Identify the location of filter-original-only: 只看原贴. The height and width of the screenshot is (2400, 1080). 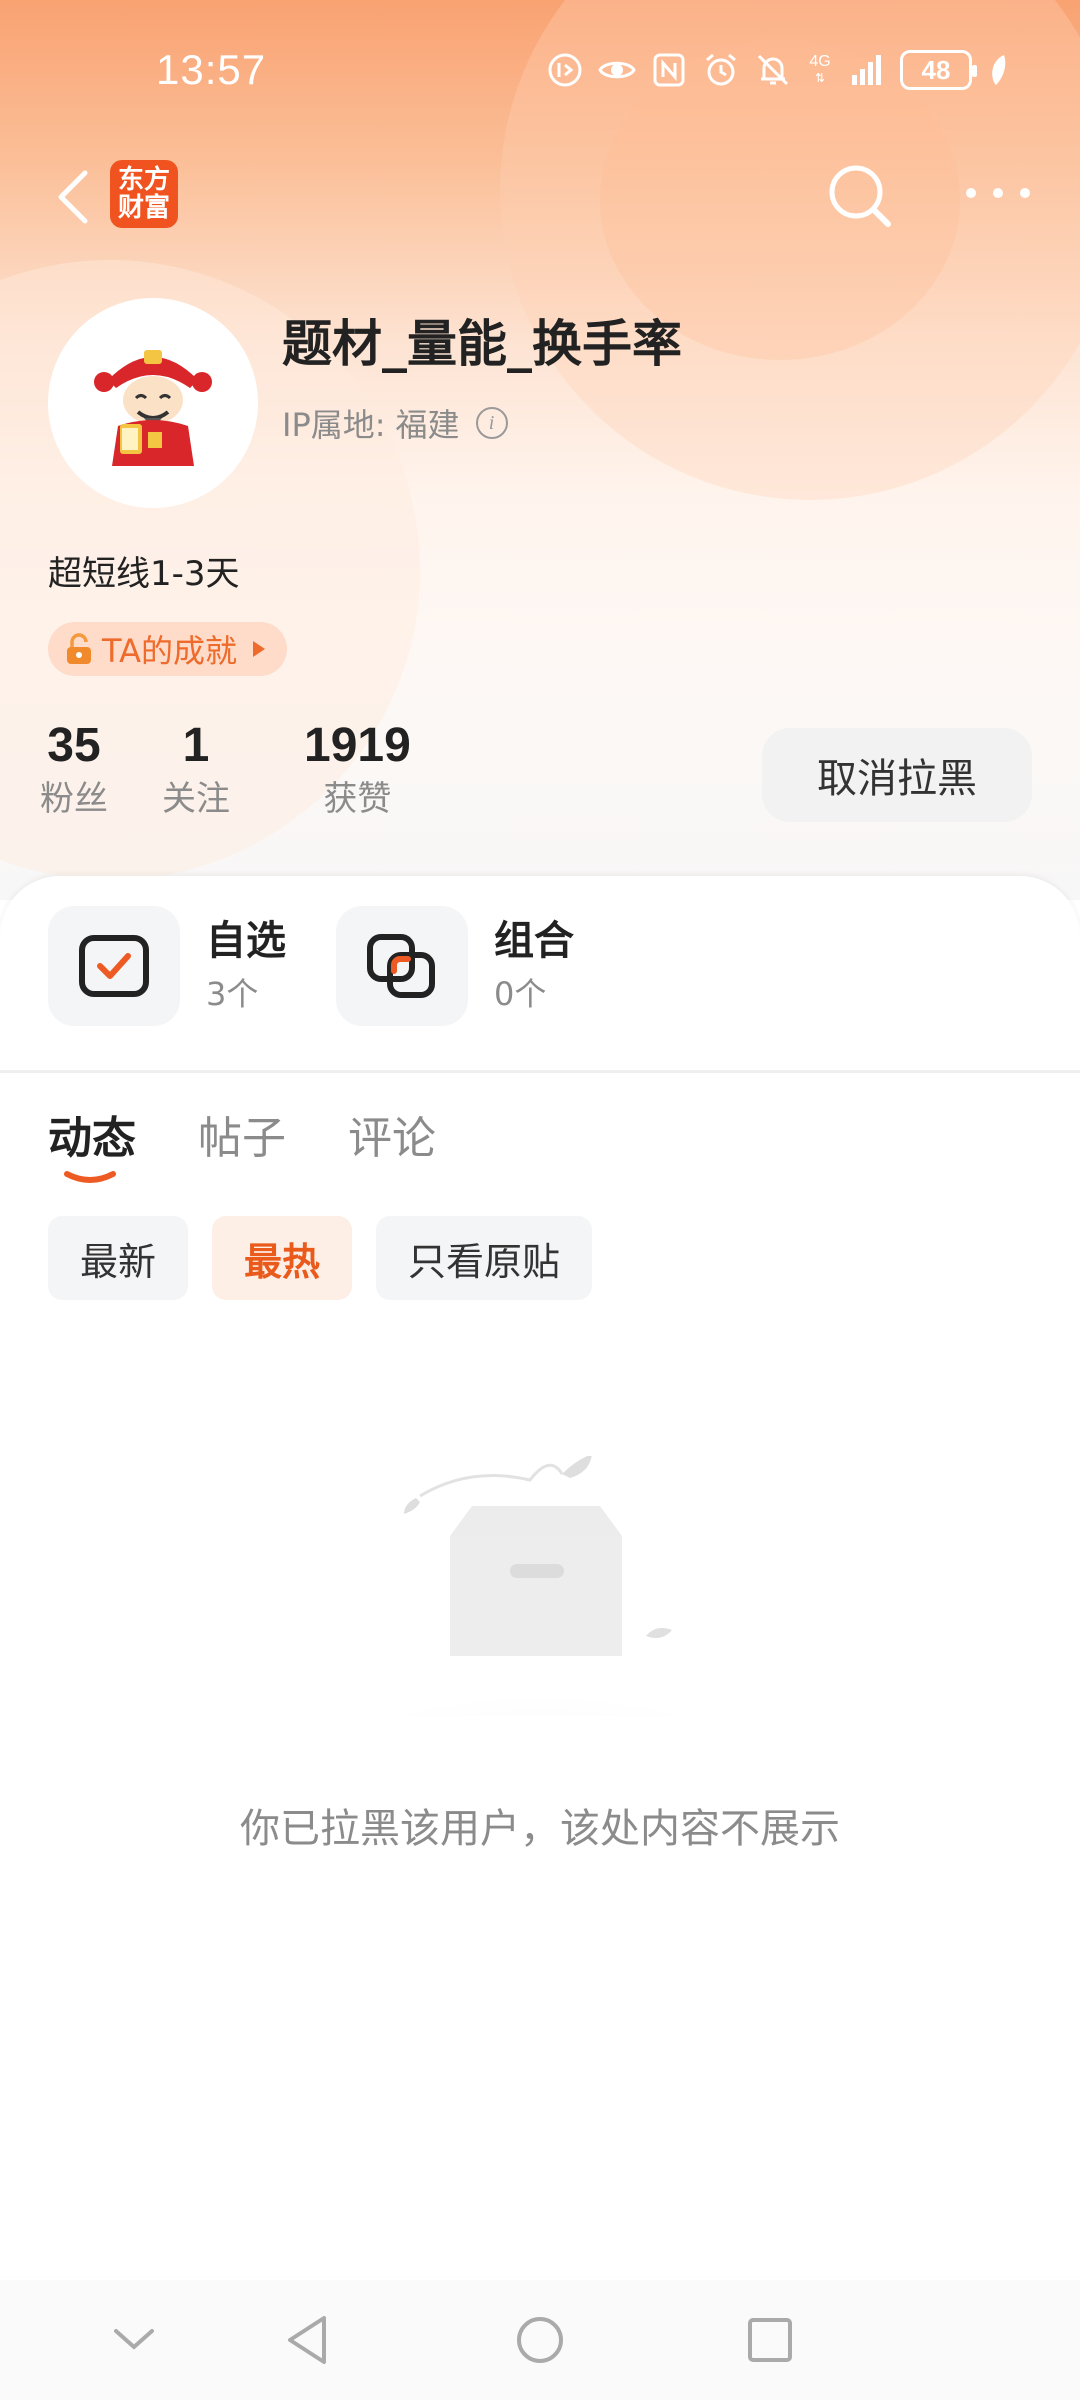
(484, 1258).